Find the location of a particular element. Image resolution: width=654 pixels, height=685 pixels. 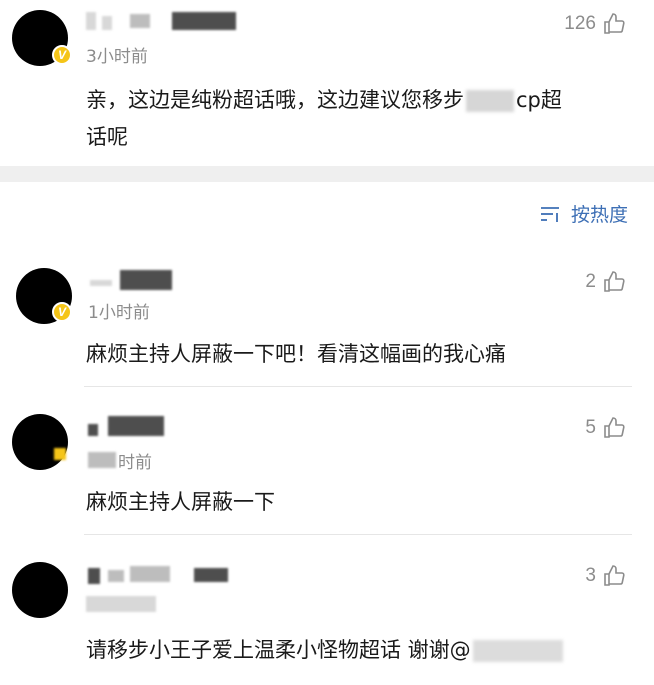

comment-time: 时前 is located at coordinates (135, 463).